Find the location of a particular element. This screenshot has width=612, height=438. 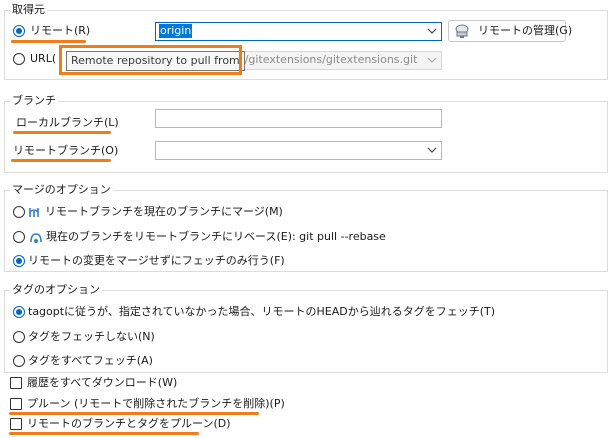

all-tags-radio is located at coordinates (19, 361).